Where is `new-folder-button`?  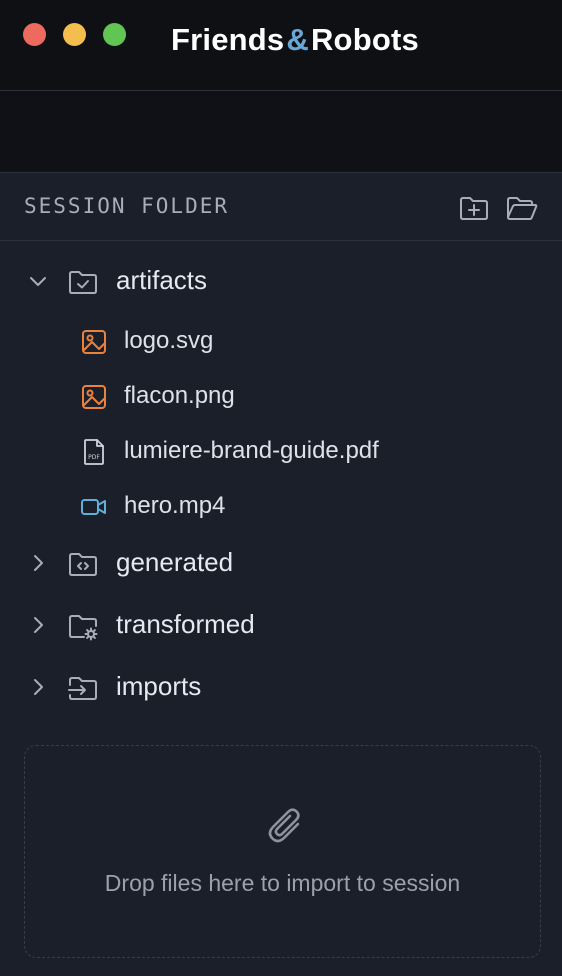 new-folder-button is located at coordinates (474, 208).